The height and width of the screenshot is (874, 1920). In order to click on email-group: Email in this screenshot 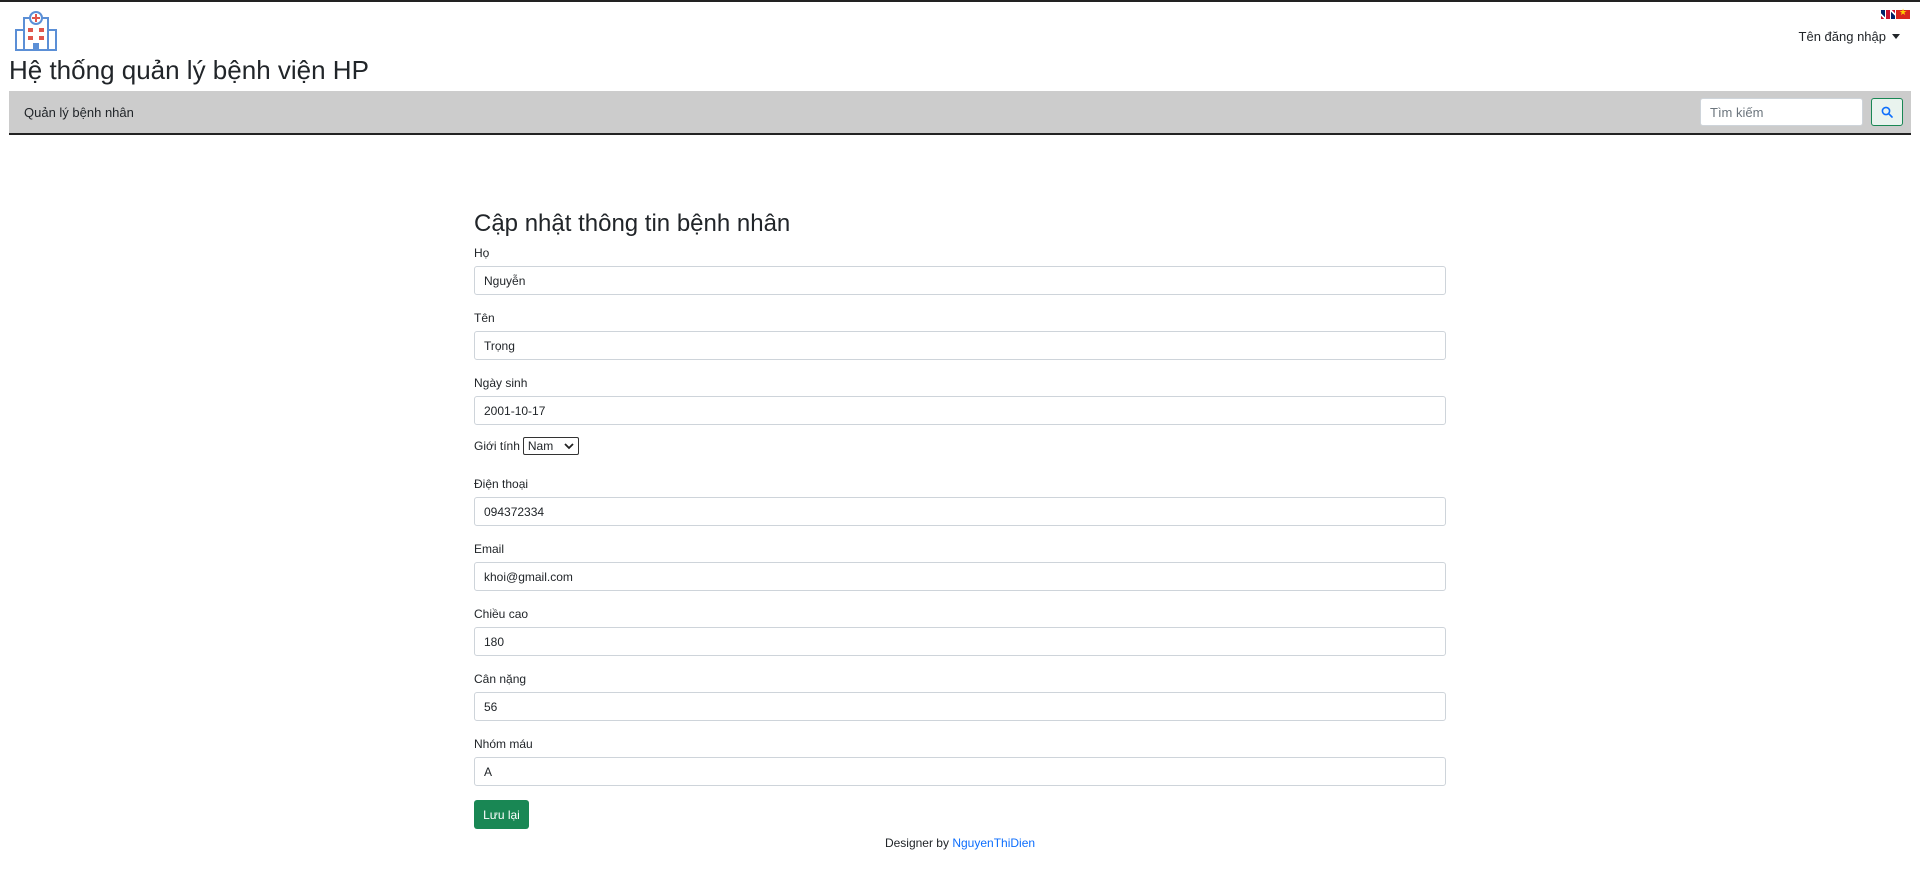, I will do `click(960, 566)`.